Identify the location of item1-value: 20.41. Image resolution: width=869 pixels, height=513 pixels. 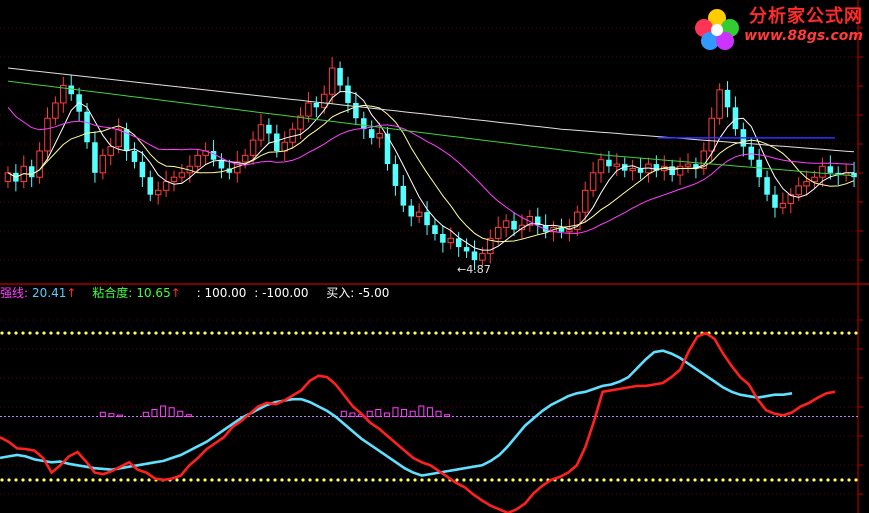
(49, 293).